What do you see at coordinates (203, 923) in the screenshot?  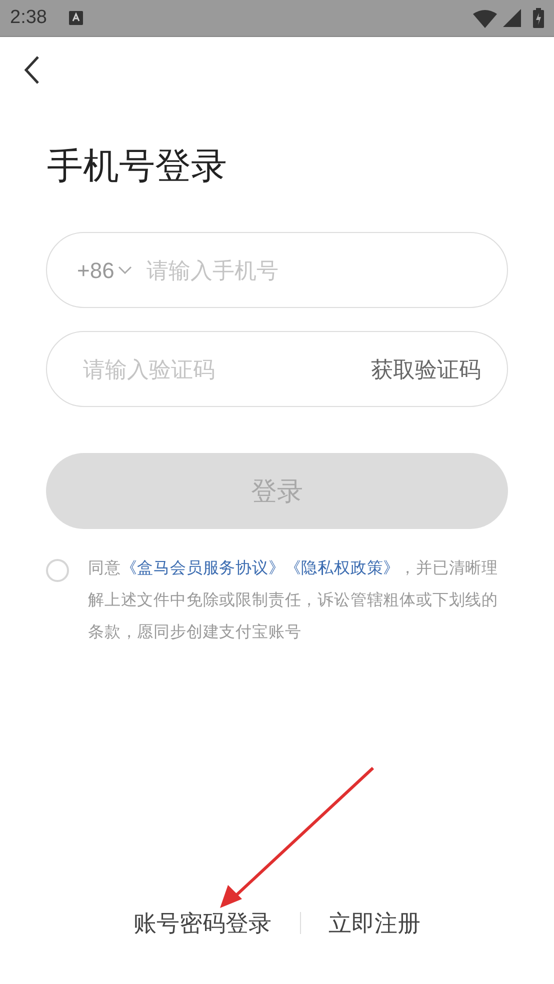 I see `footer-link: 账号密码登录` at bounding box center [203, 923].